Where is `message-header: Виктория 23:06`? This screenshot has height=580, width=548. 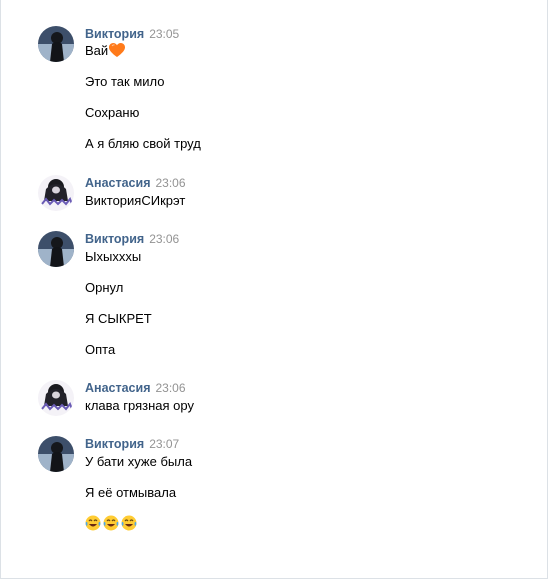 message-header: Виктория 23:06 is located at coordinates (132, 239).